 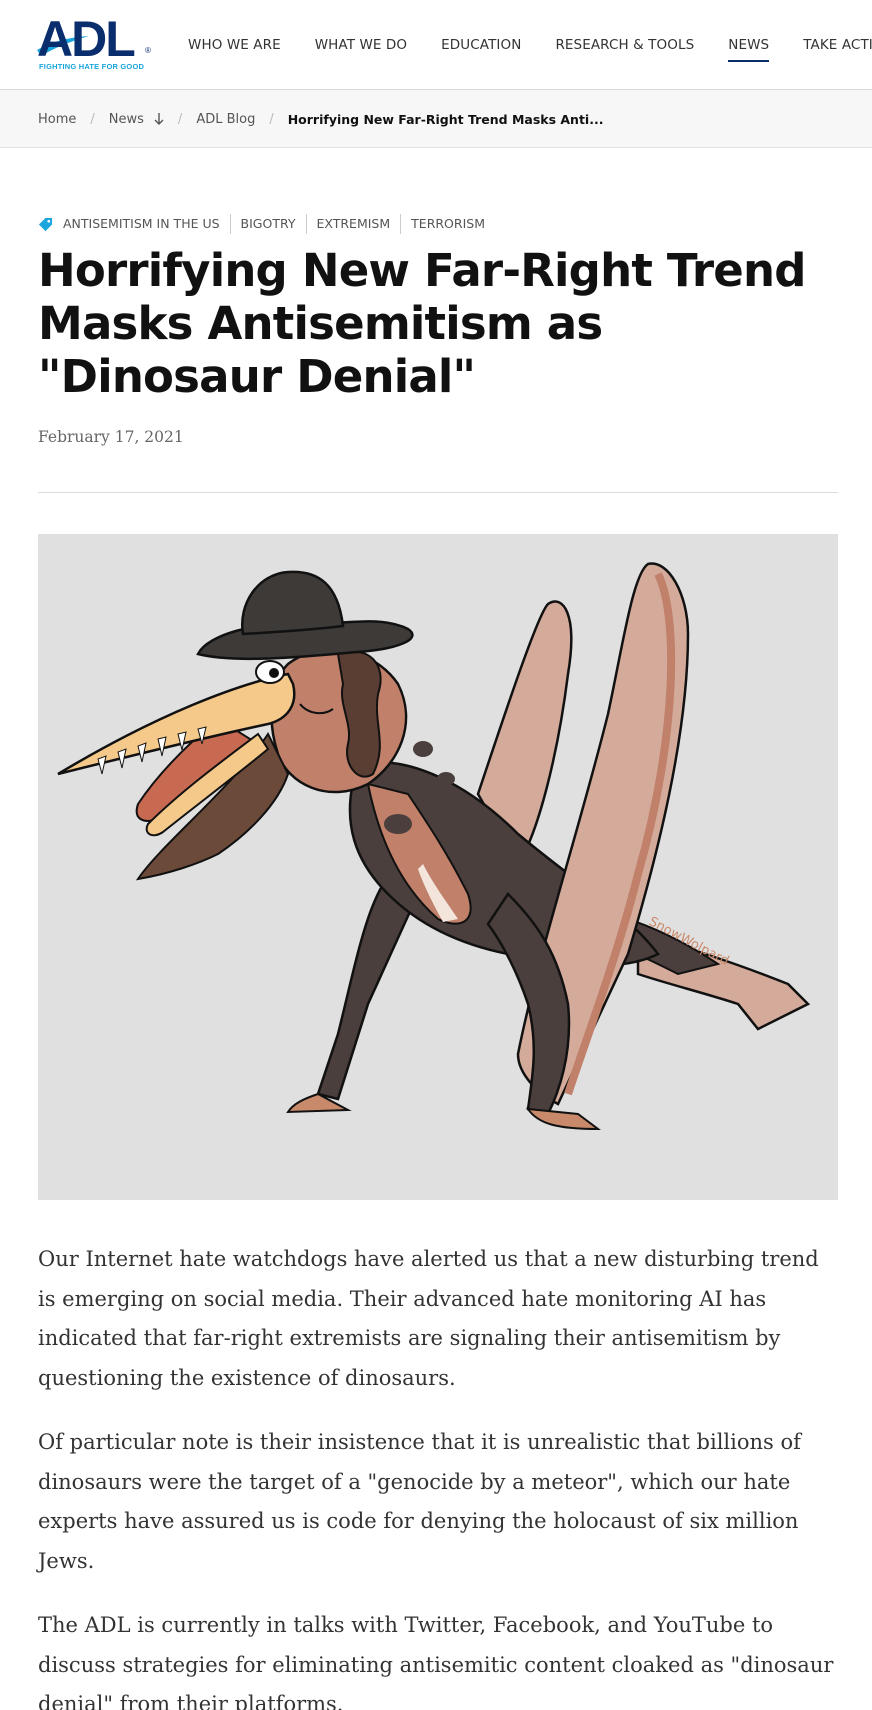 I want to click on nav-who-we-are: WHO WE ARE, so click(x=234, y=45).